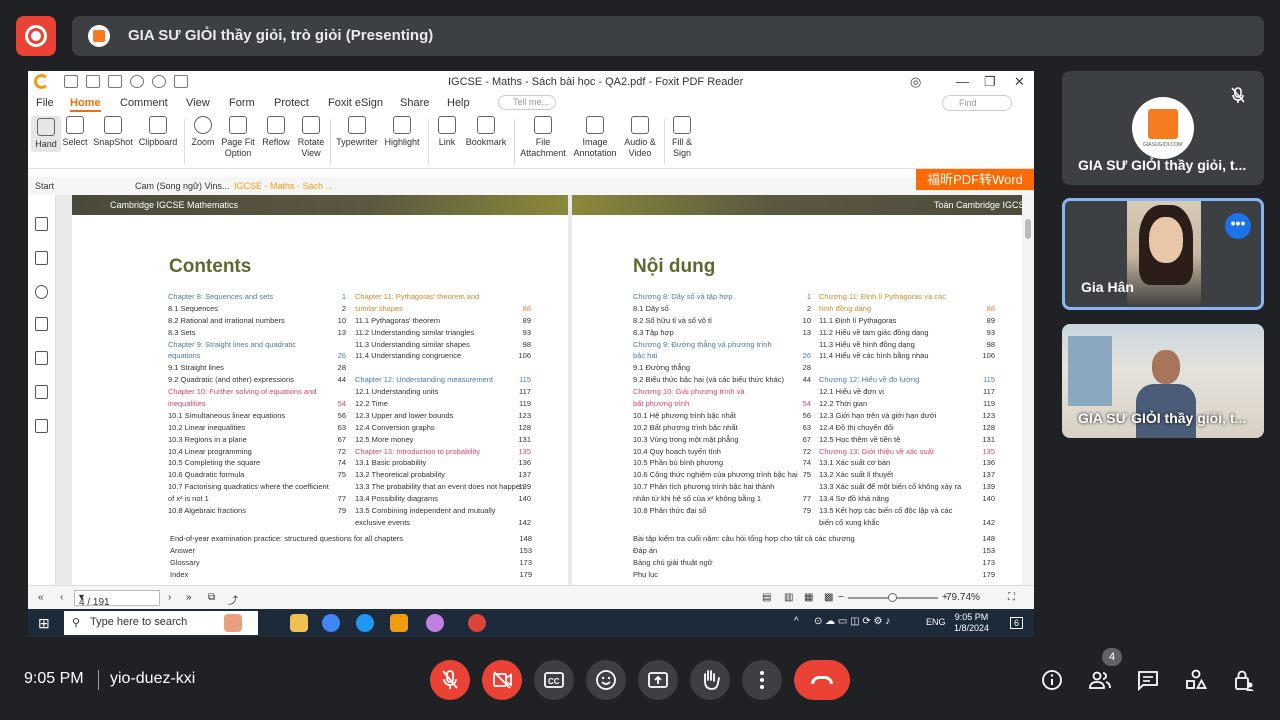  Describe the element at coordinates (233, 599) in the screenshot. I see `next-view-icon: ⤴` at that location.